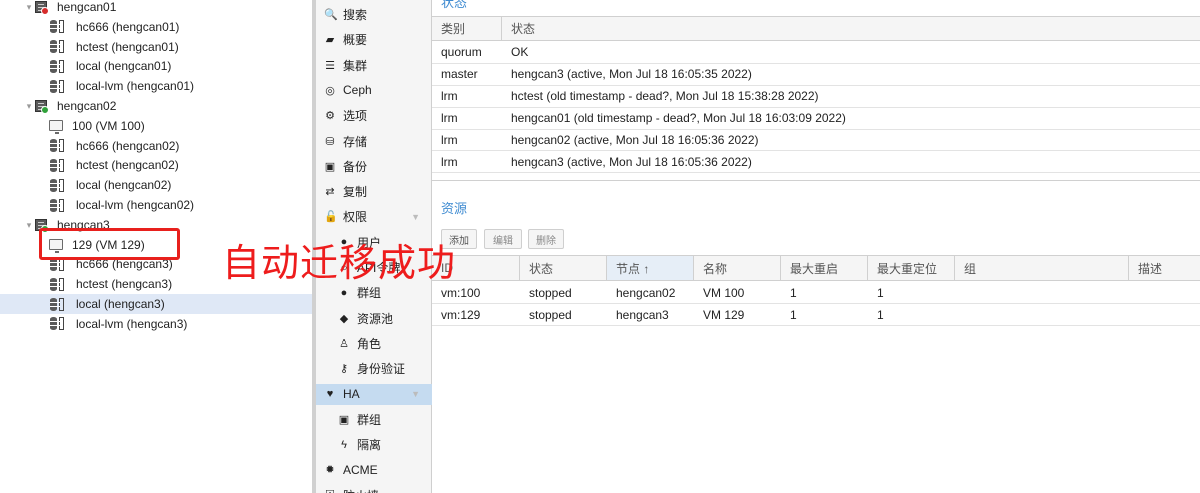  Describe the element at coordinates (1164, 268) in the screenshot. I see `resources-col-description: 描述` at that location.